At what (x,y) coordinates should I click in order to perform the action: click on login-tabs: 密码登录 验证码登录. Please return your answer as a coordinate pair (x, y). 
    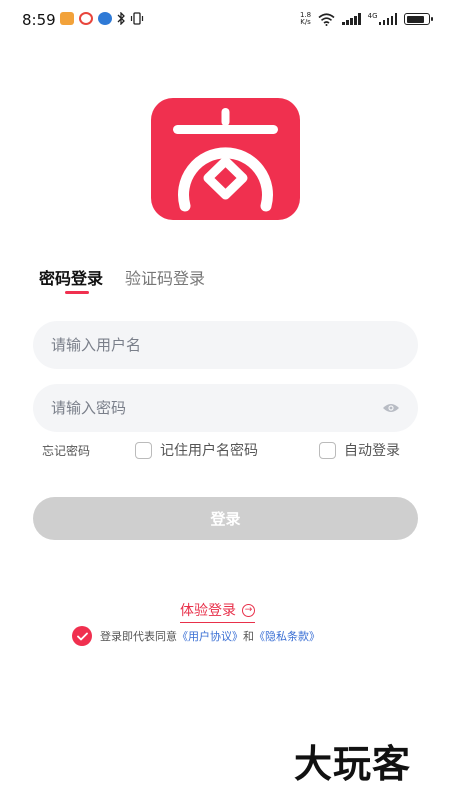
    Looking at the image, I should click on (122, 281).